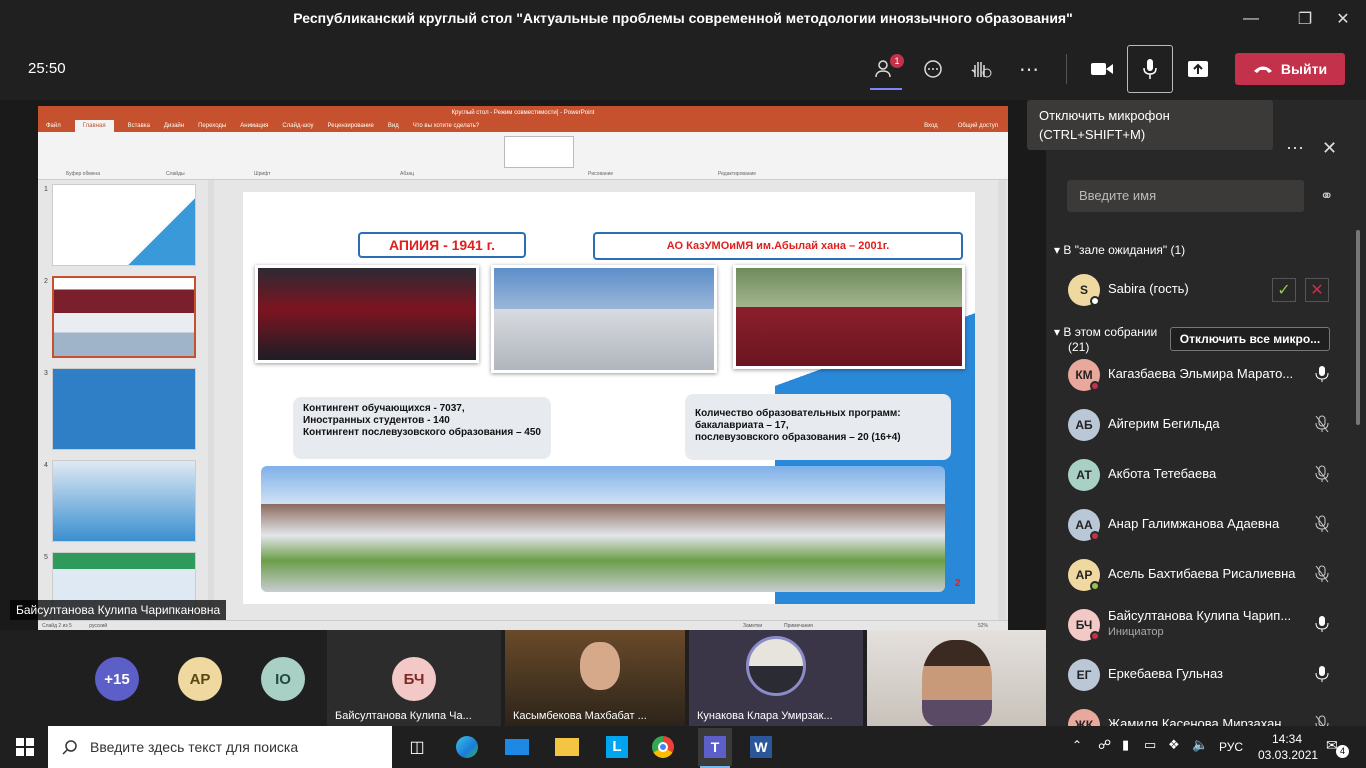 The image size is (1366, 768). I want to click on lobby-header: ▾ В "зале ожидания" (1), so click(1119, 250).